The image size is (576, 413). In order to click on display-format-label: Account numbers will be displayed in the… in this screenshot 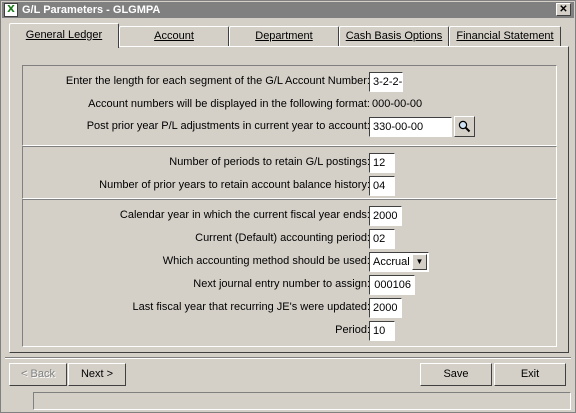, I will do `click(229, 104)`.